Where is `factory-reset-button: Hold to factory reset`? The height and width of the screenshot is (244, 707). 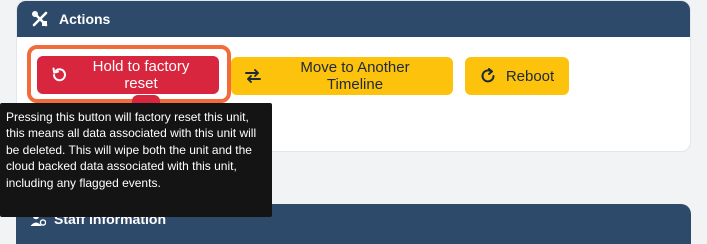
factory-reset-button: Hold to factory reset is located at coordinates (128, 75).